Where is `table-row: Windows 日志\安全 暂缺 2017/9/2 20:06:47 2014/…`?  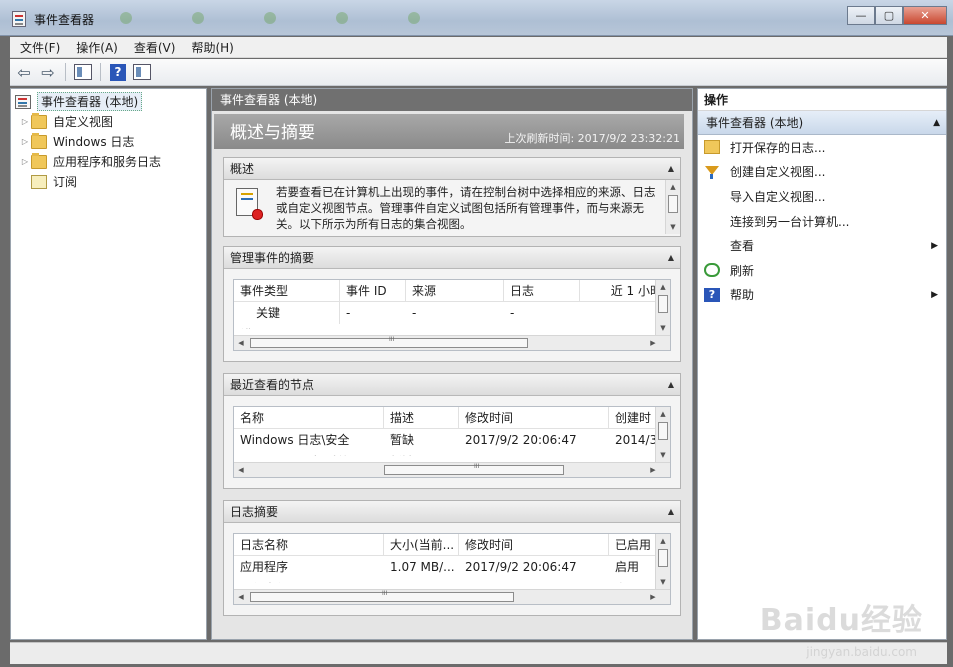 table-row: Windows 日志\安全 暂缺 2017/9/2 20:06:47 2014/… is located at coordinates (452, 440).